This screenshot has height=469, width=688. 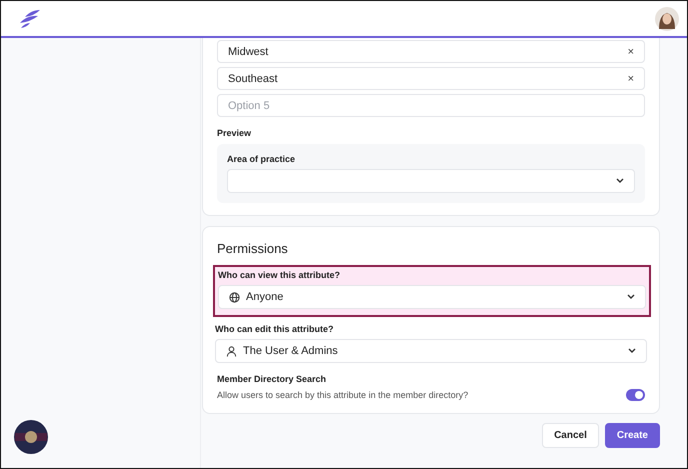 What do you see at coordinates (570, 435) in the screenshot?
I see `cancel-button: Cancel` at bounding box center [570, 435].